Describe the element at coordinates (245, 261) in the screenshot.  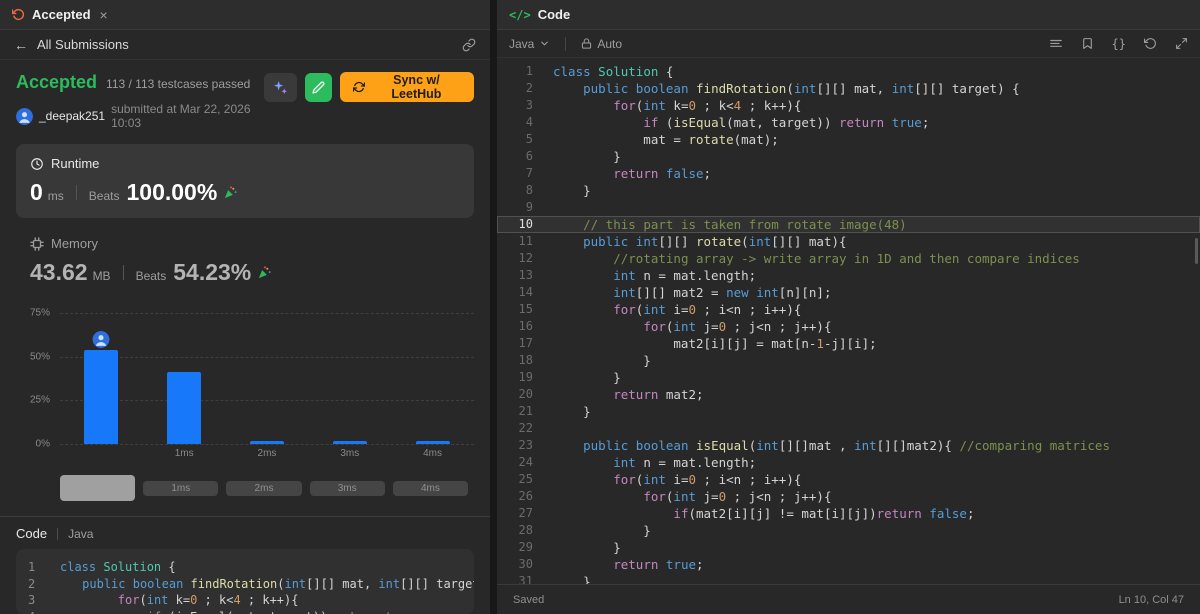
I see `memory-section: Memory 43.62 MB Beats 54.23%` at that location.